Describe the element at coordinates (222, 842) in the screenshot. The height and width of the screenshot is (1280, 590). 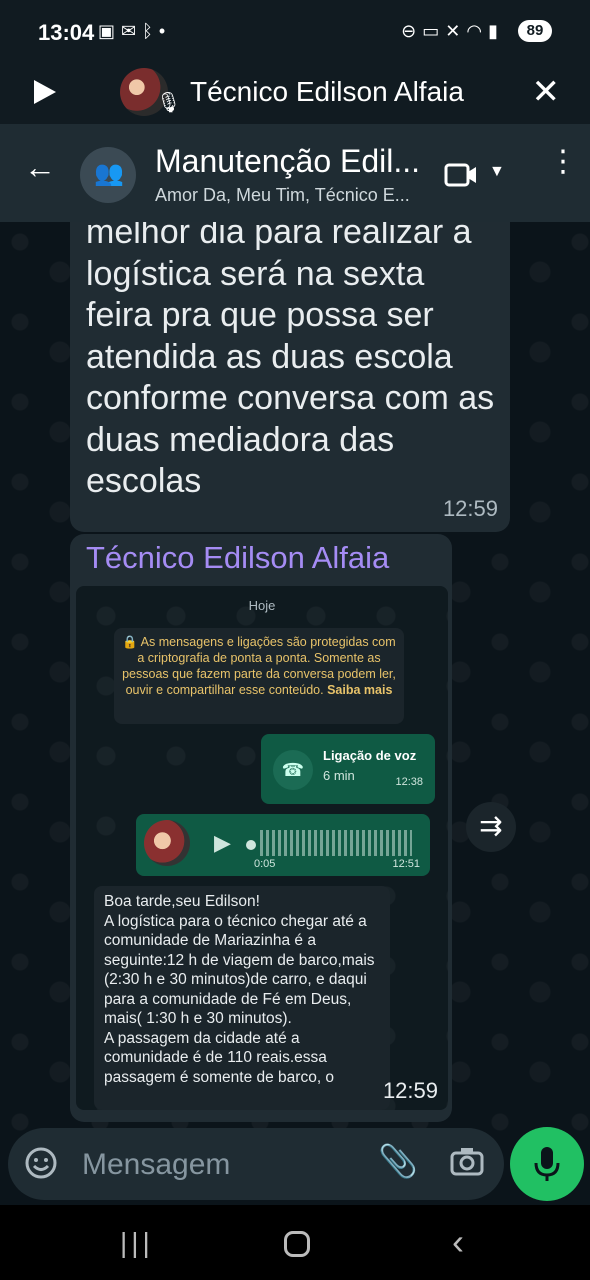
I see `play-icon: ▶` at that location.